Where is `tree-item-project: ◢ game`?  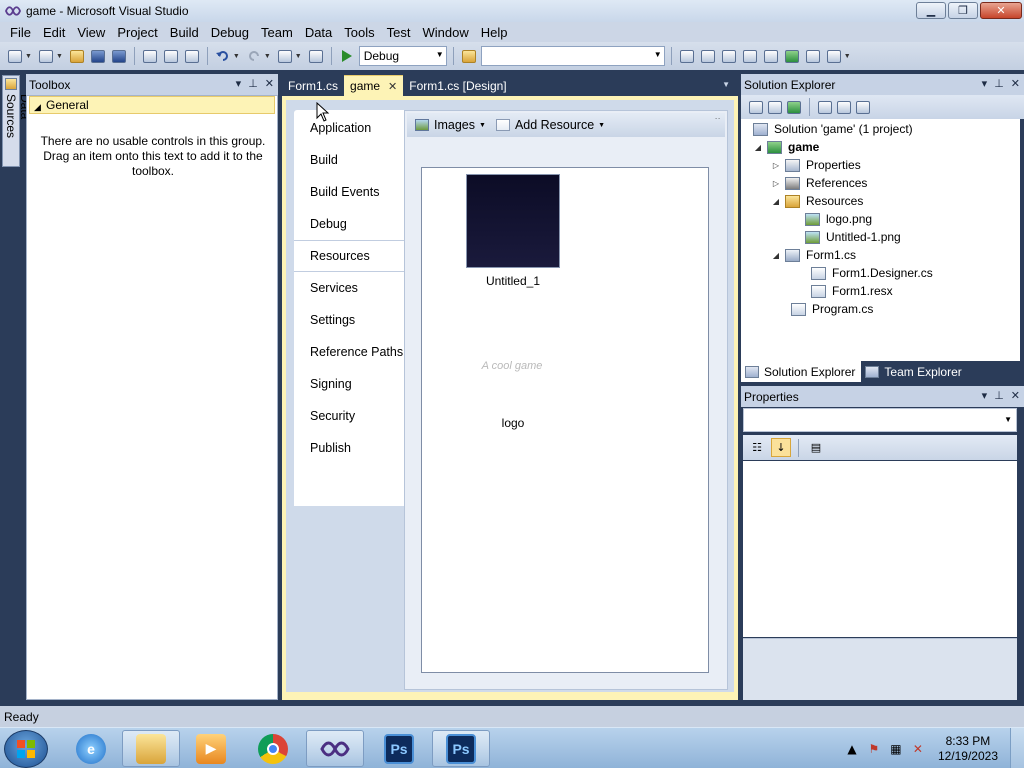 tree-item-project: ◢ game is located at coordinates (786, 147).